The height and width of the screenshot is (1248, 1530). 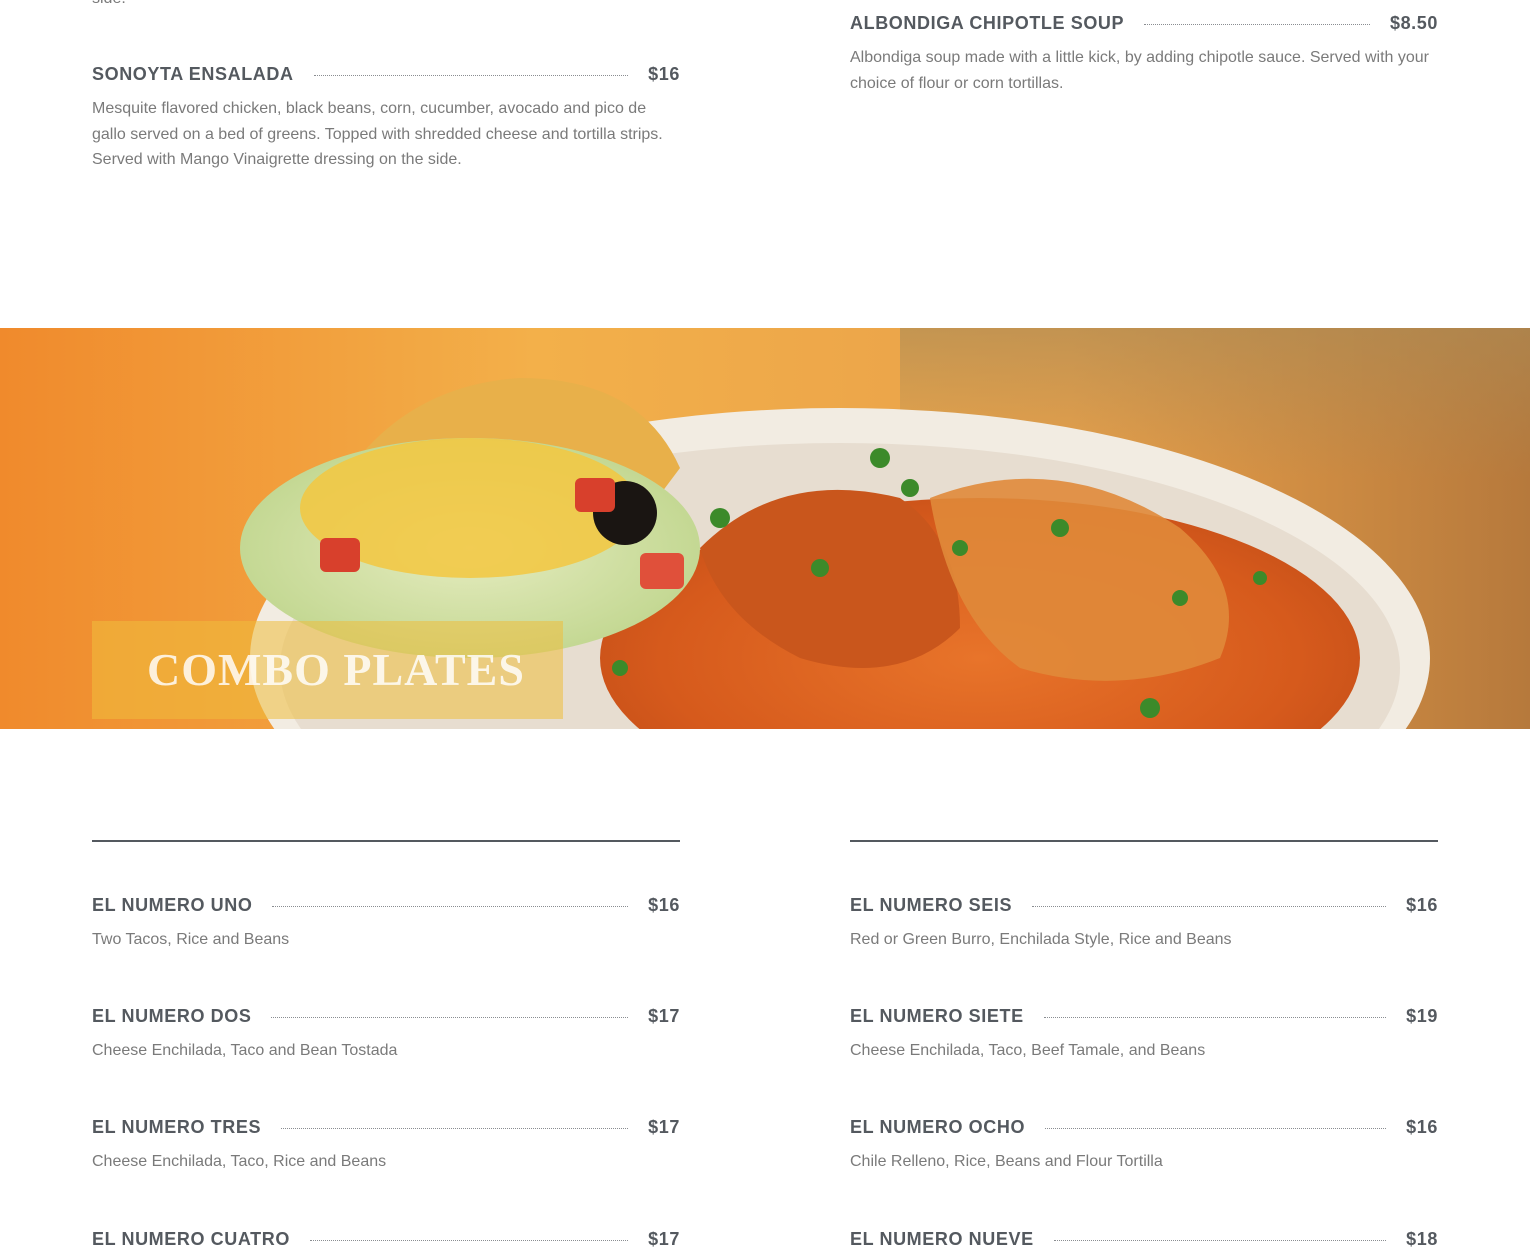 What do you see at coordinates (239, 1161) in the screenshot?
I see `menu-item-description: Cheese Enchilada, Taco, Rice and Beans` at bounding box center [239, 1161].